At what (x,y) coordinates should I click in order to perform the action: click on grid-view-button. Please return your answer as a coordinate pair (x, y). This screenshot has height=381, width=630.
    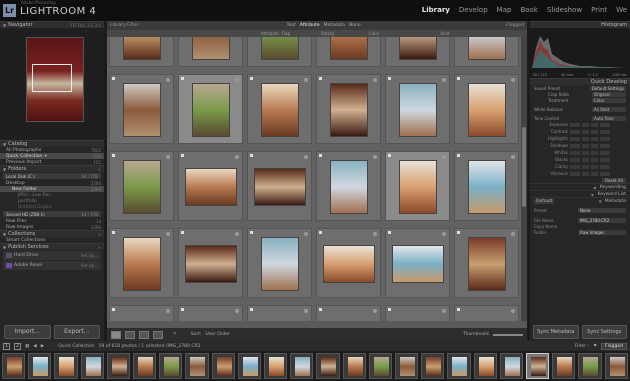
    Looking at the image, I should click on (116, 334).